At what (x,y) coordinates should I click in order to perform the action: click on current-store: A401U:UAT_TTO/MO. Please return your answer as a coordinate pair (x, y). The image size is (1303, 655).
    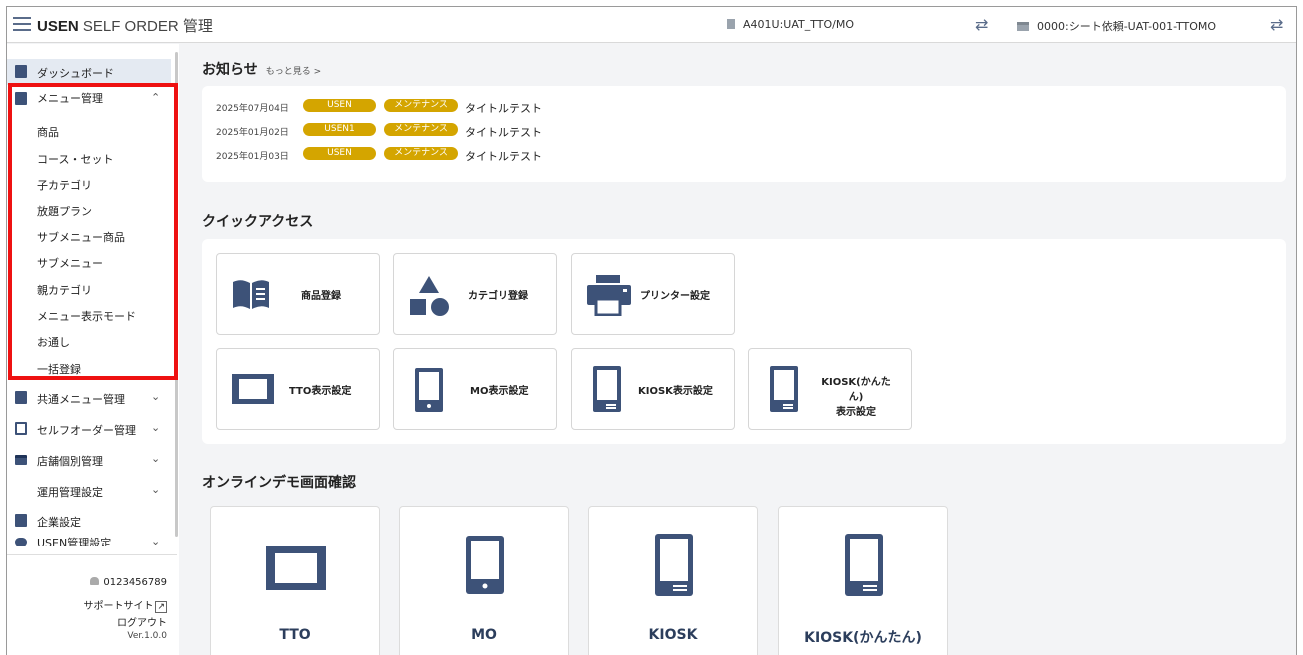
    Looking at the image, I should click on (790, 24).